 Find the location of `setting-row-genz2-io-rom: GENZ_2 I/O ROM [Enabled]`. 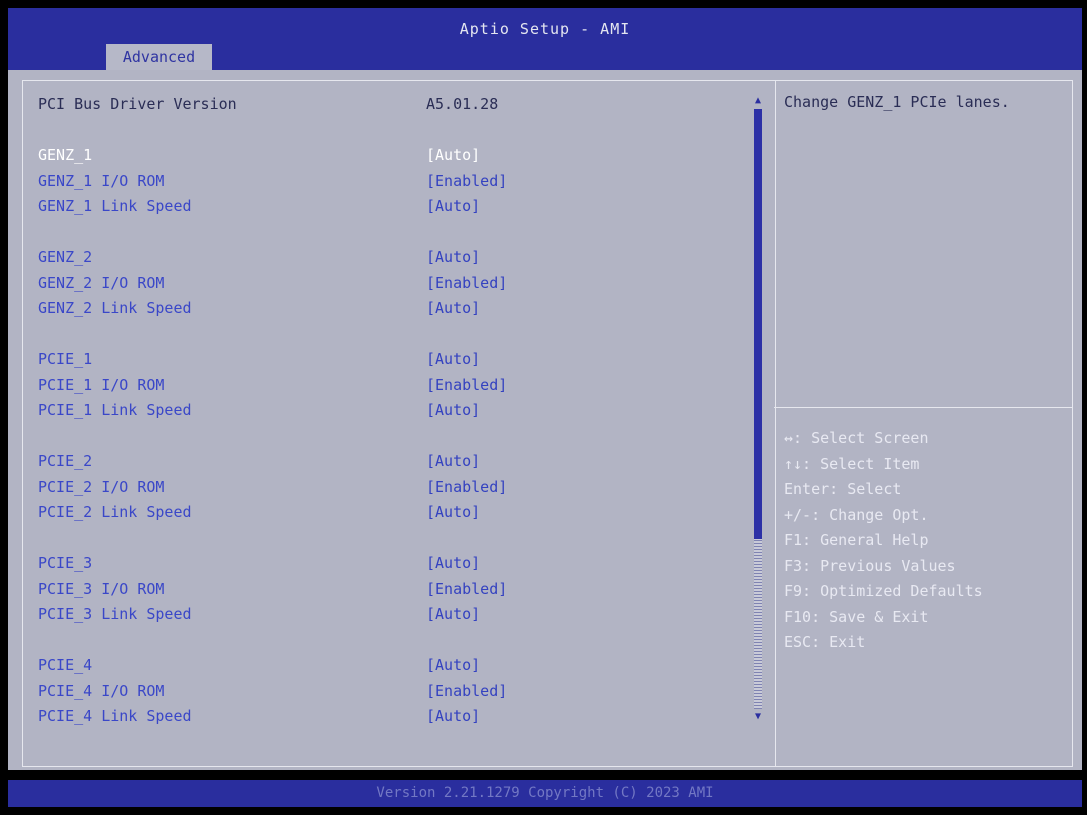

setting-row-genz2-io-rom: GENZ_2 I/O ROM [Enabled] is located at coordinates (388, 283).